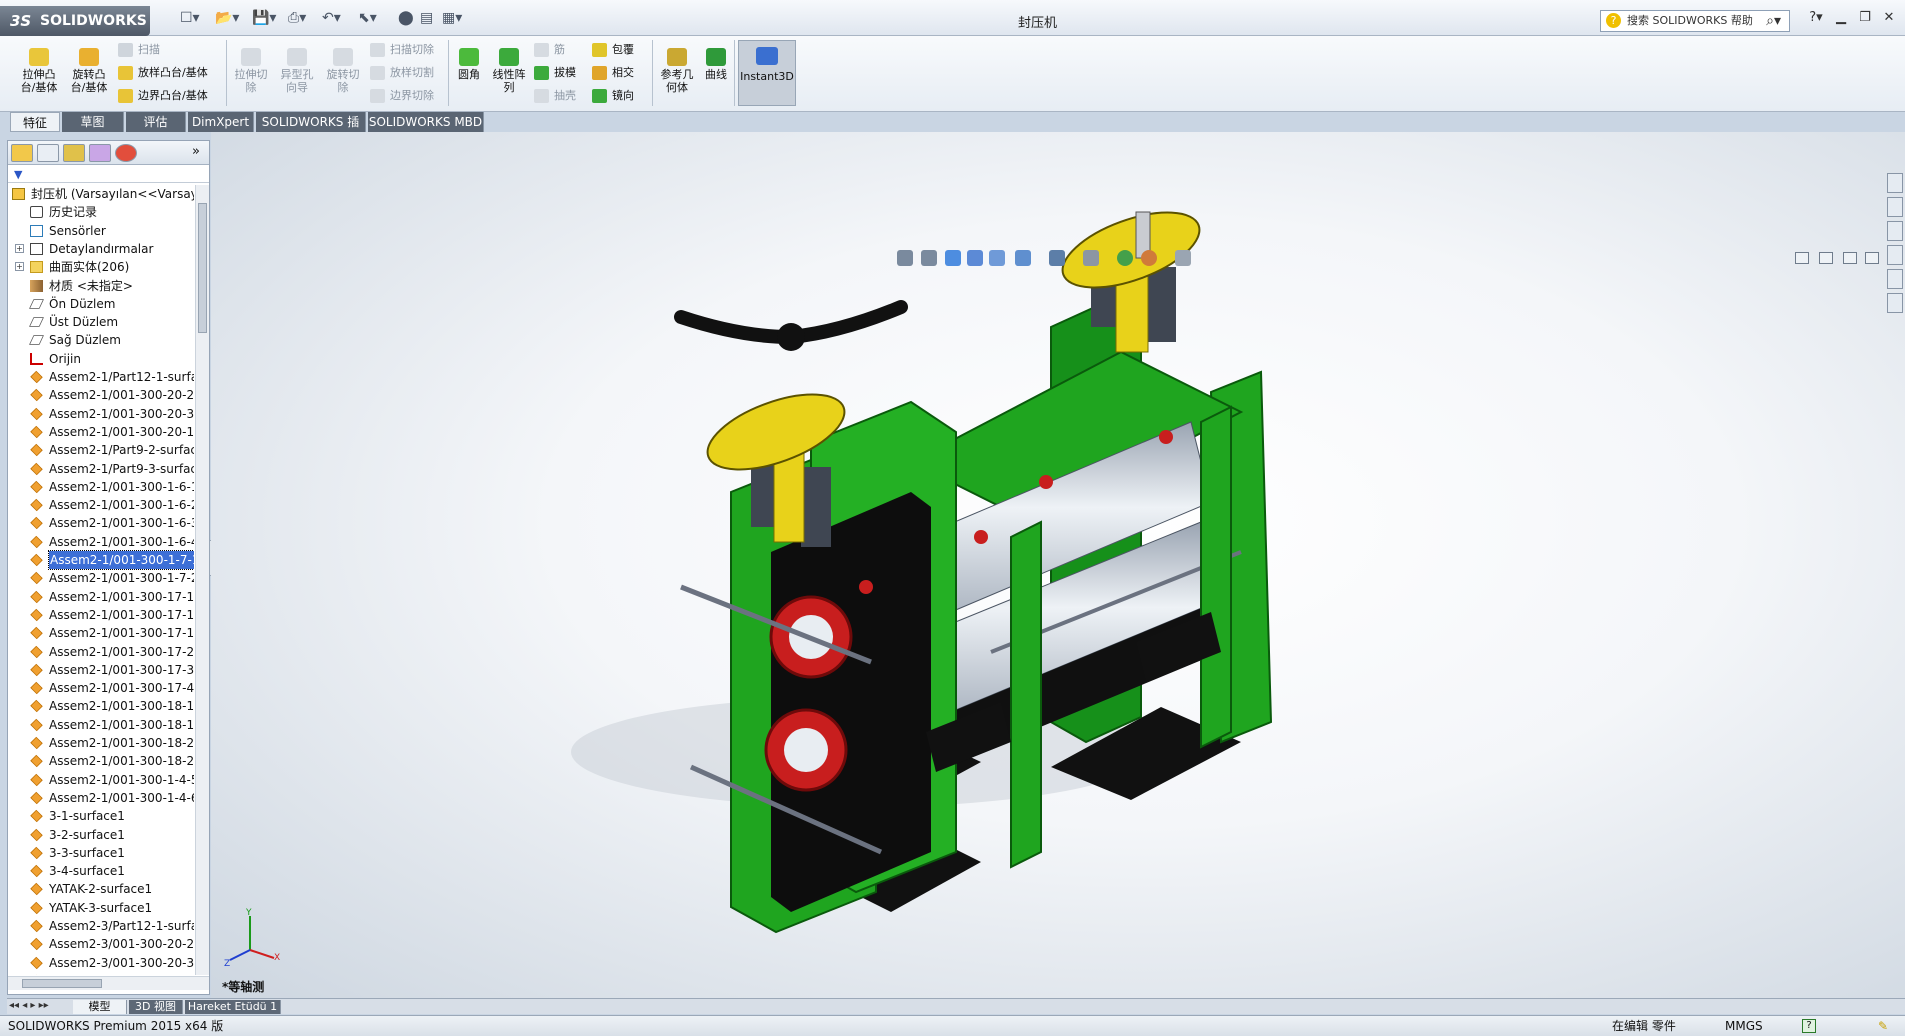  What do you see at coordinates (101, 194) in the screenshot?
I see `tree-root: 封压机 (Varsayılan<<Varsay` at bounding box center [101, 194].